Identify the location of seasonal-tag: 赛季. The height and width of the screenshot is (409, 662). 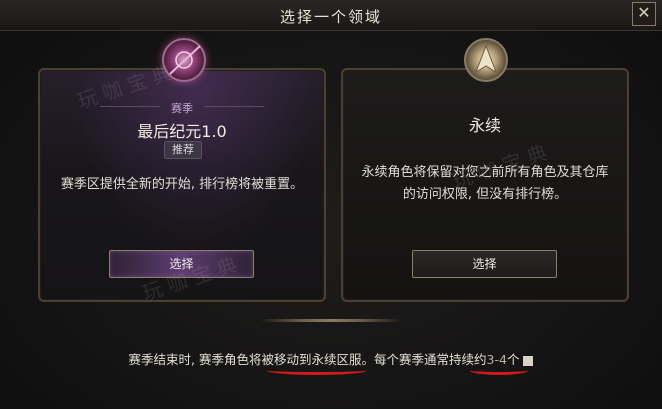
(182, 108).